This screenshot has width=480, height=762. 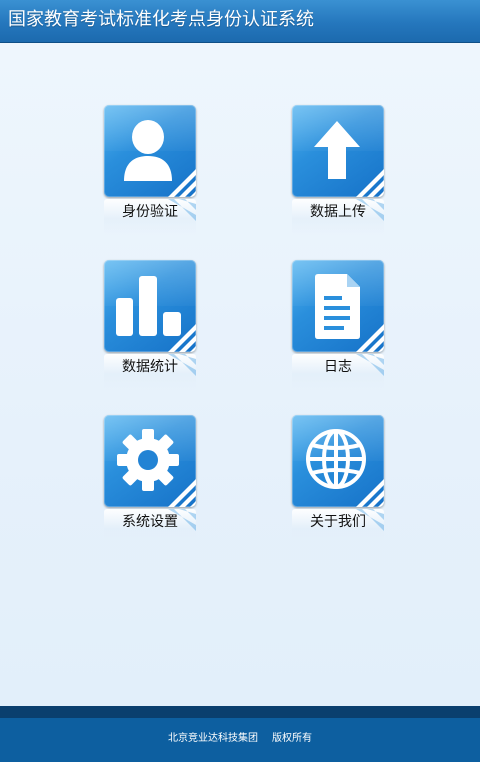 I want to click on title-bar: 国家教育考试标准化考点身份认证系统, so click(x=240, y=21).